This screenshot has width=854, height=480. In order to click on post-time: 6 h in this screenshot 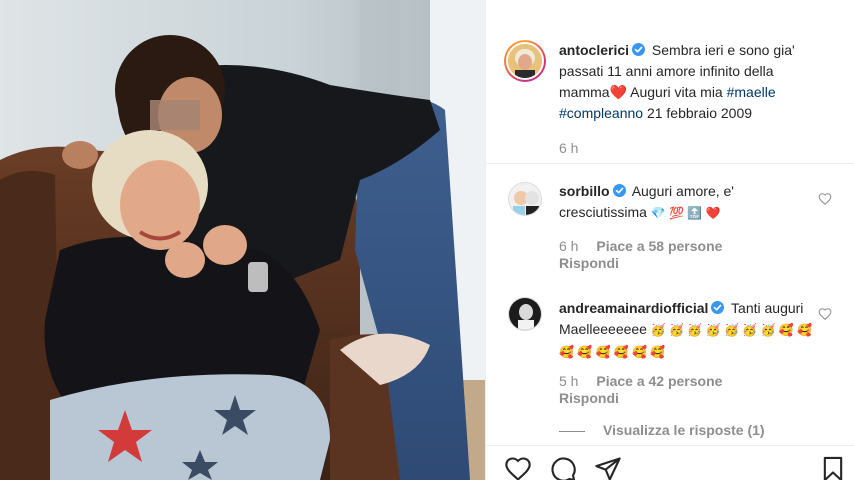, I will do `click(575, 148)`.